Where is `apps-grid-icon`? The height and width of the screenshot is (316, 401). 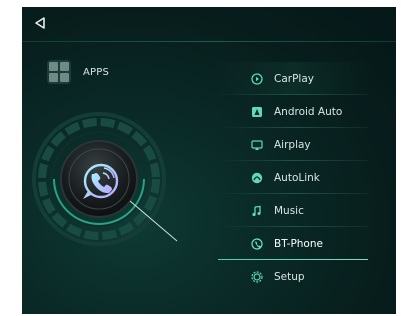
apps-grid-icon is located at coordinates (59, 72).